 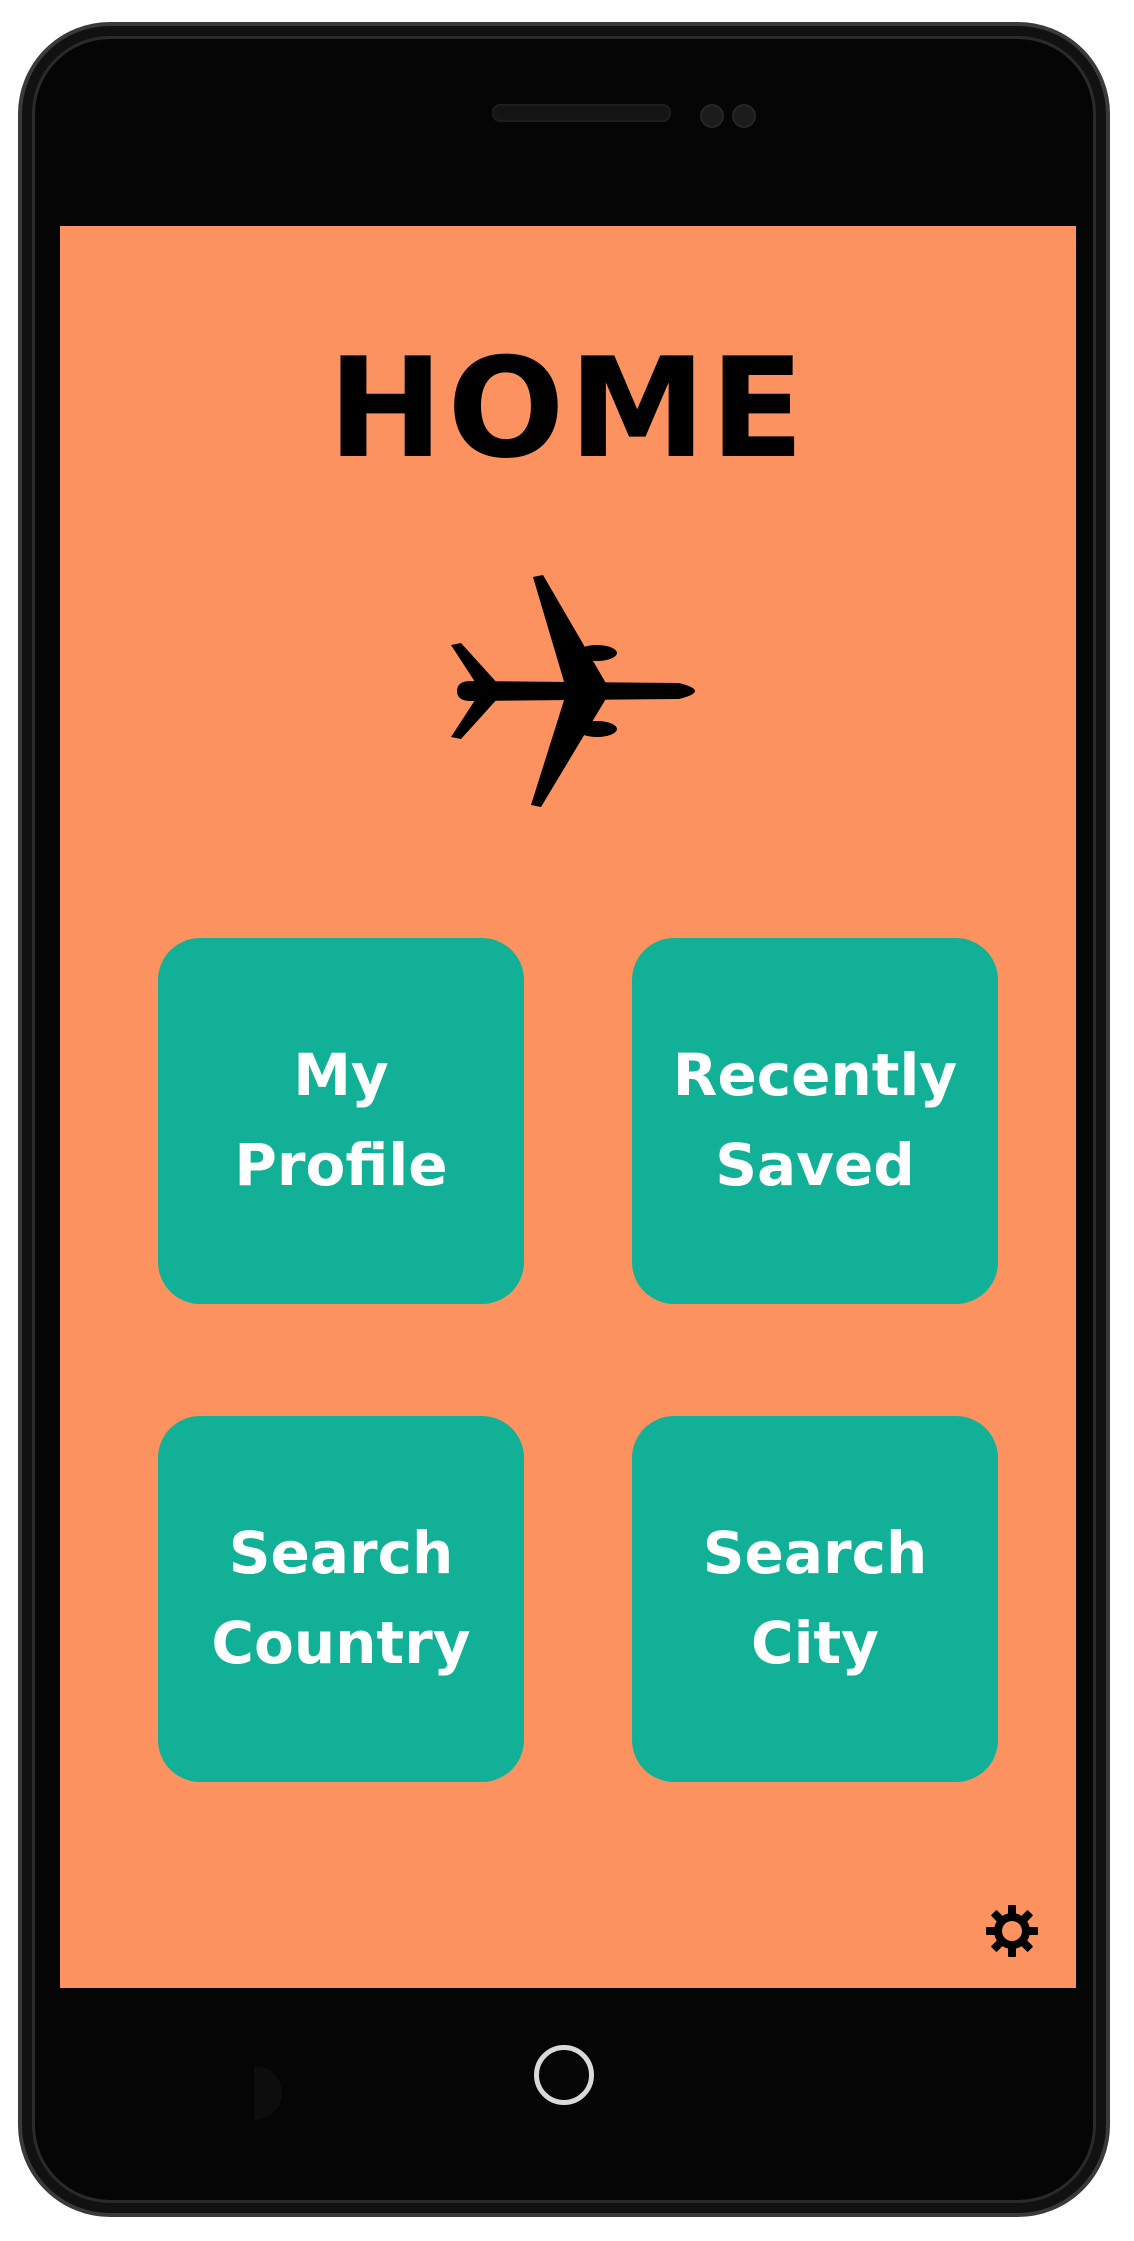 What do you see at coordinates (815, 1121) in the screenshot?
I see `recently-saved-button: Recently Saved` at bounding box center [815, 1121].